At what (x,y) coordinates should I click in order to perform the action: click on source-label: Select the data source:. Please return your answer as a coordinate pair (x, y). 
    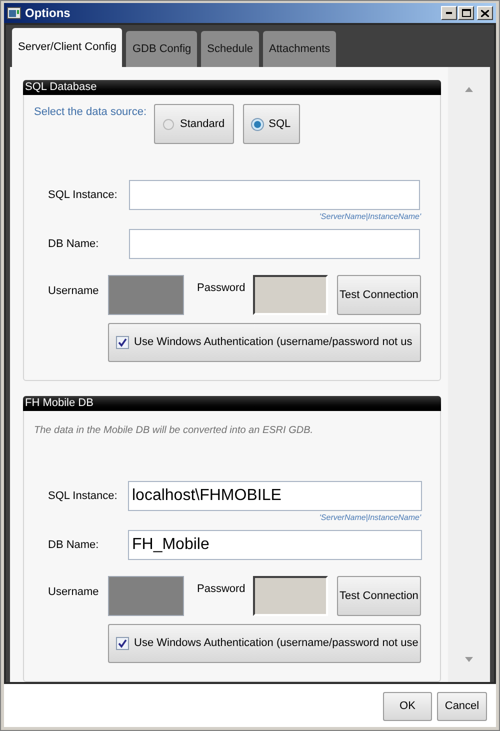
    Looking at the image, I should click on (91, 112).